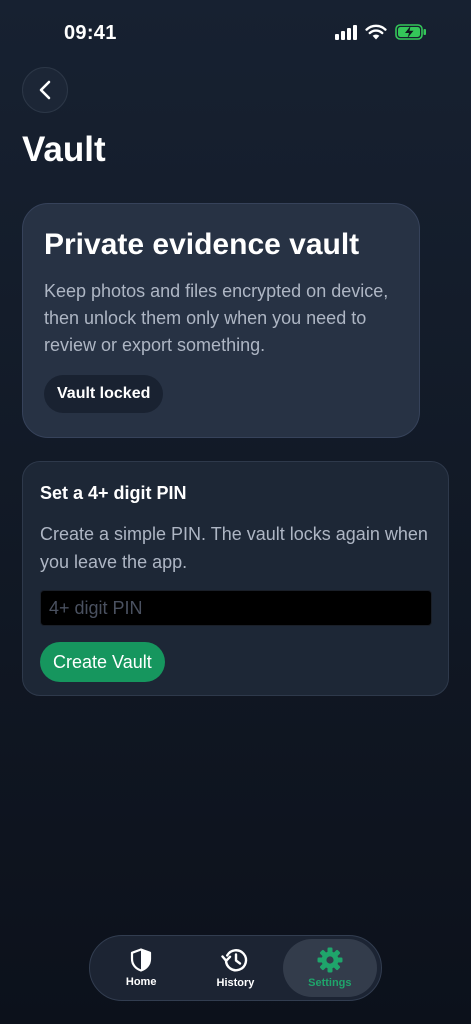  I want to click on chevron-left-icon, so click(45, 90).